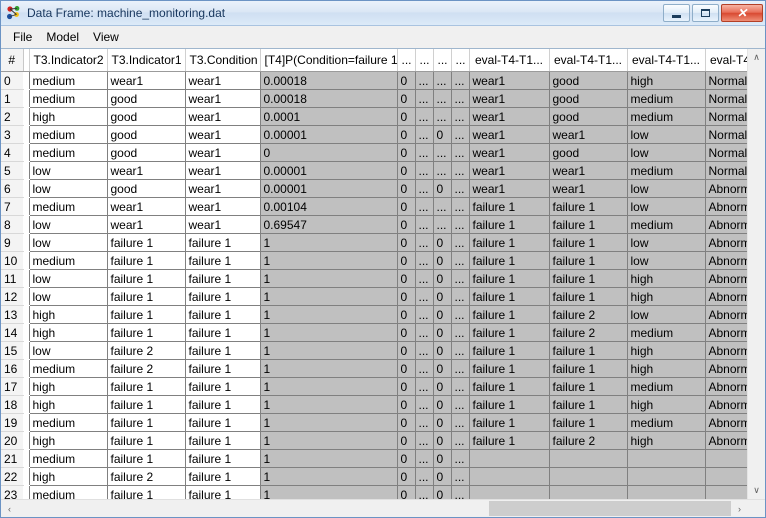  What do you see at coordinates (223, 60) in the screenshot?
I see `column-header-c3: T3.Condition` at bounding box center [223, 60].